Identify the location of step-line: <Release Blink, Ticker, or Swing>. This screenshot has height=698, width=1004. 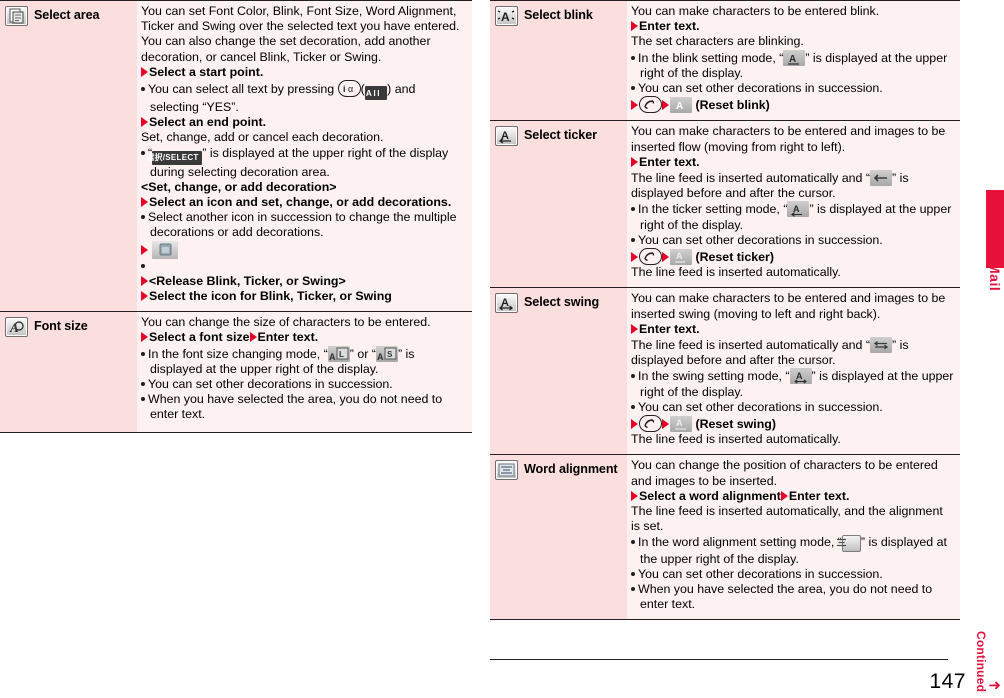
(303, 281).